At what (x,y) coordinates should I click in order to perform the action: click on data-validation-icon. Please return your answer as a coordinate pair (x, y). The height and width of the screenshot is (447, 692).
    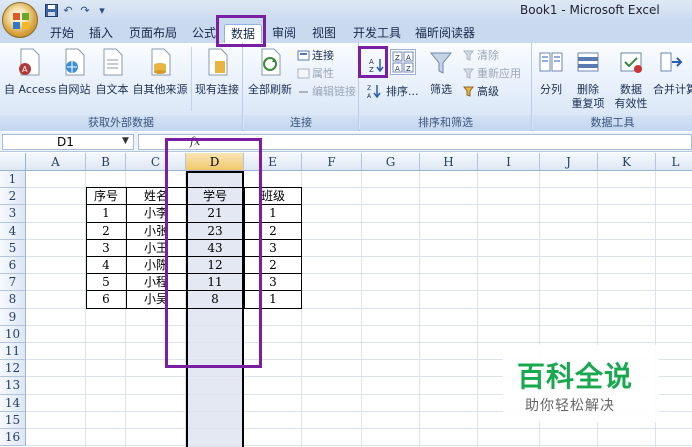
    Looking at the image, I should click on (631, 62).